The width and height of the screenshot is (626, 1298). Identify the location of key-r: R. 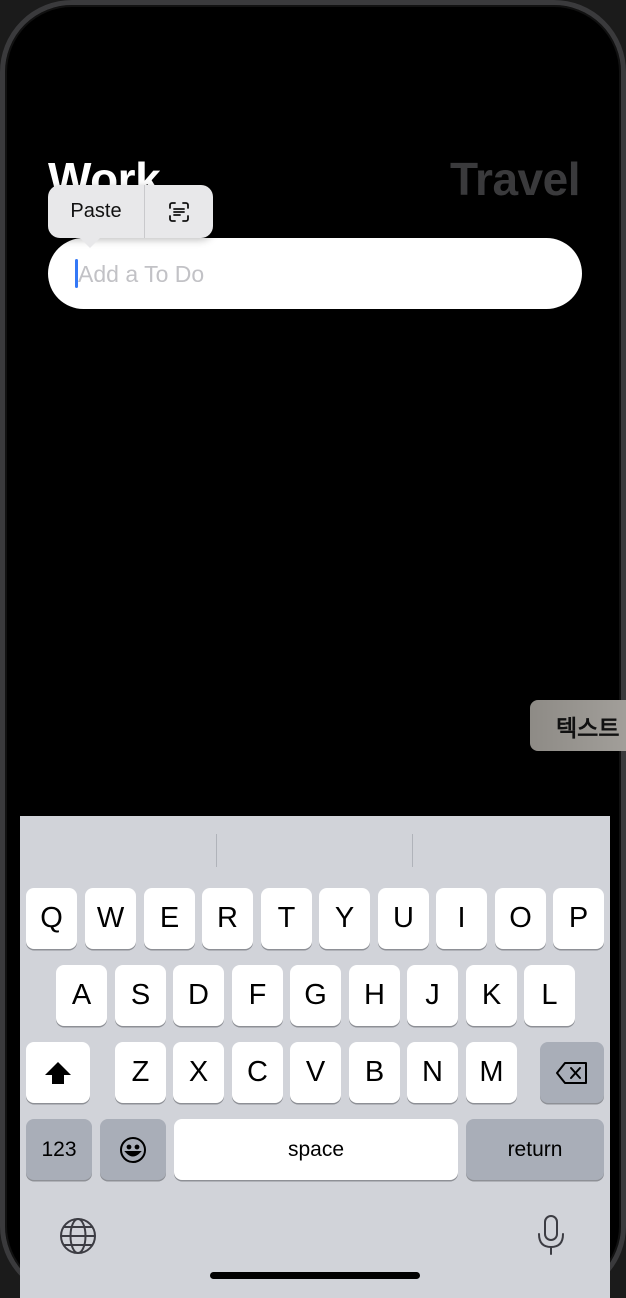
(227, 918).